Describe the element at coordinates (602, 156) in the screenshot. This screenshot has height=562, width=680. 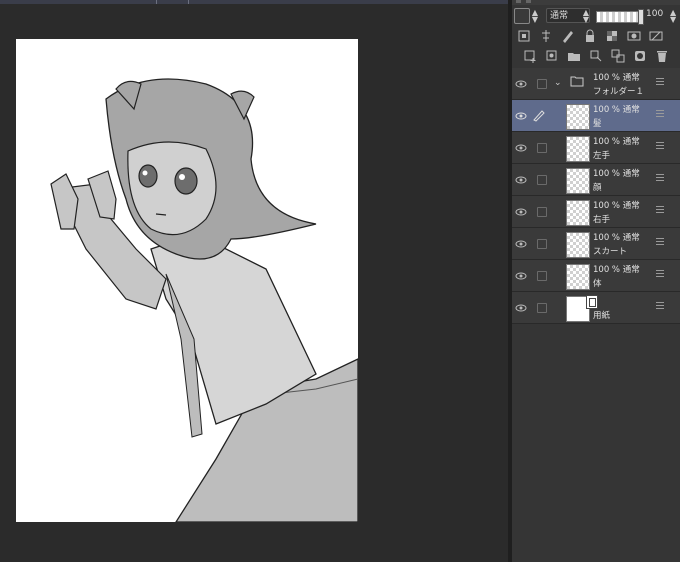
I see `layer-name: 左手` at that location.